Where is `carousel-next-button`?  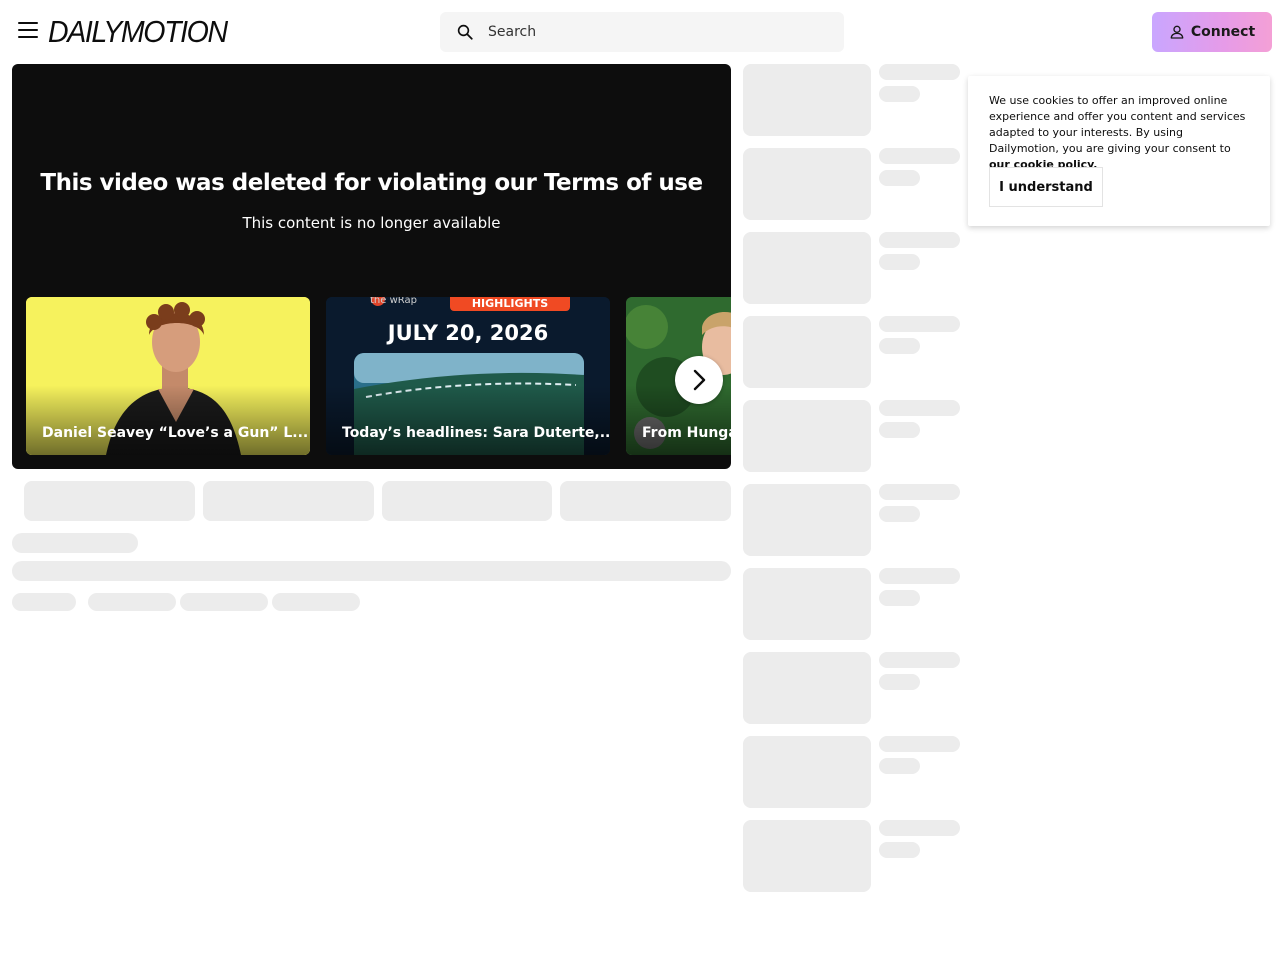
carousel-next-button is located at coordinates (699, 380).